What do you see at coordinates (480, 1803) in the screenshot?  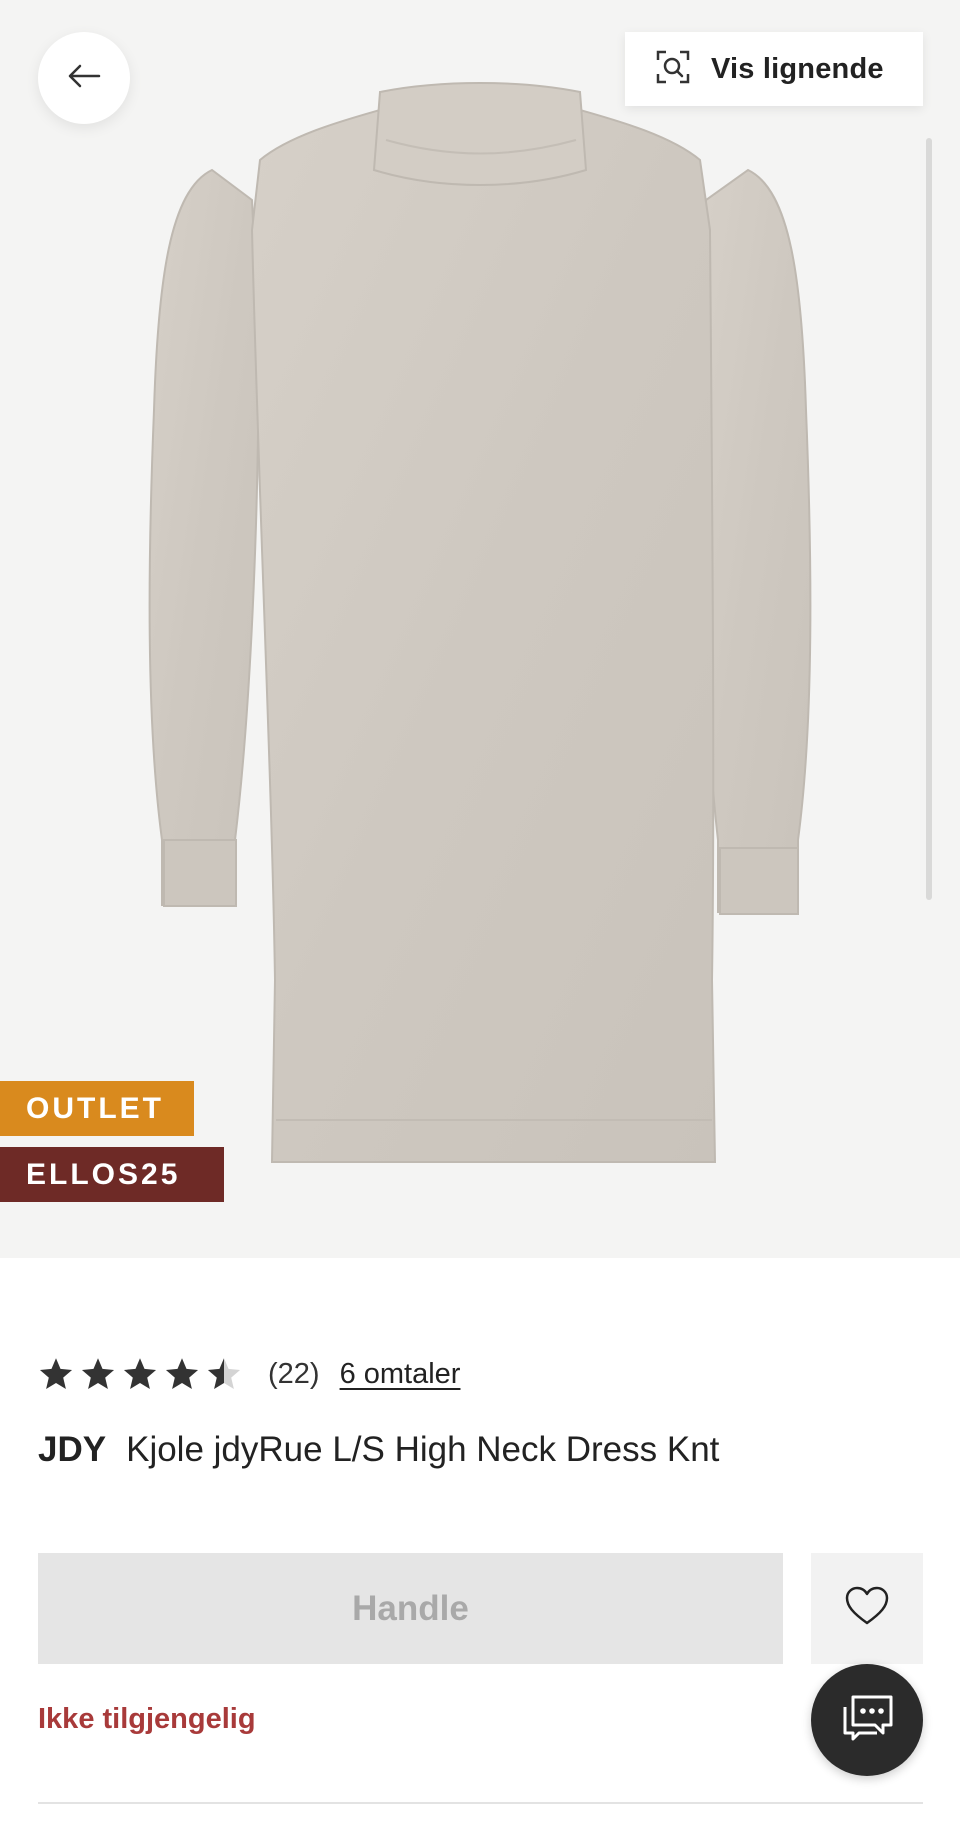 I see `section-divider` at bounding box center [480, 1803].